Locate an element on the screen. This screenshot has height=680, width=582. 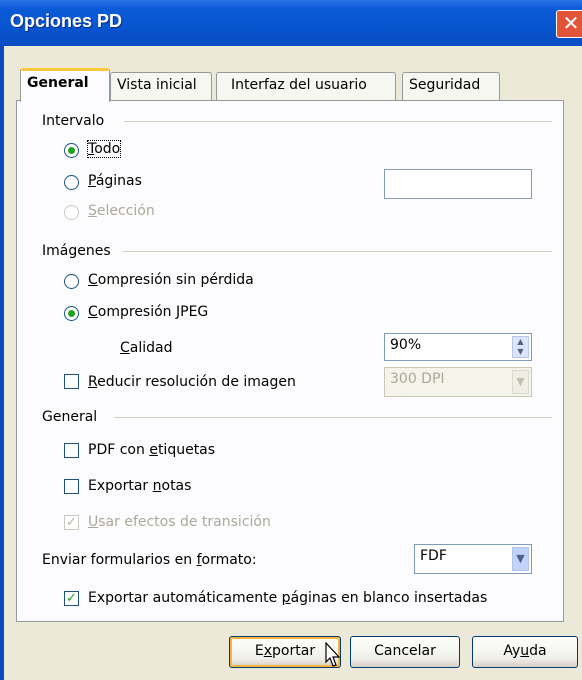
checkbox-efectos-transicion: ✓ is located at coordinates (71, 522).